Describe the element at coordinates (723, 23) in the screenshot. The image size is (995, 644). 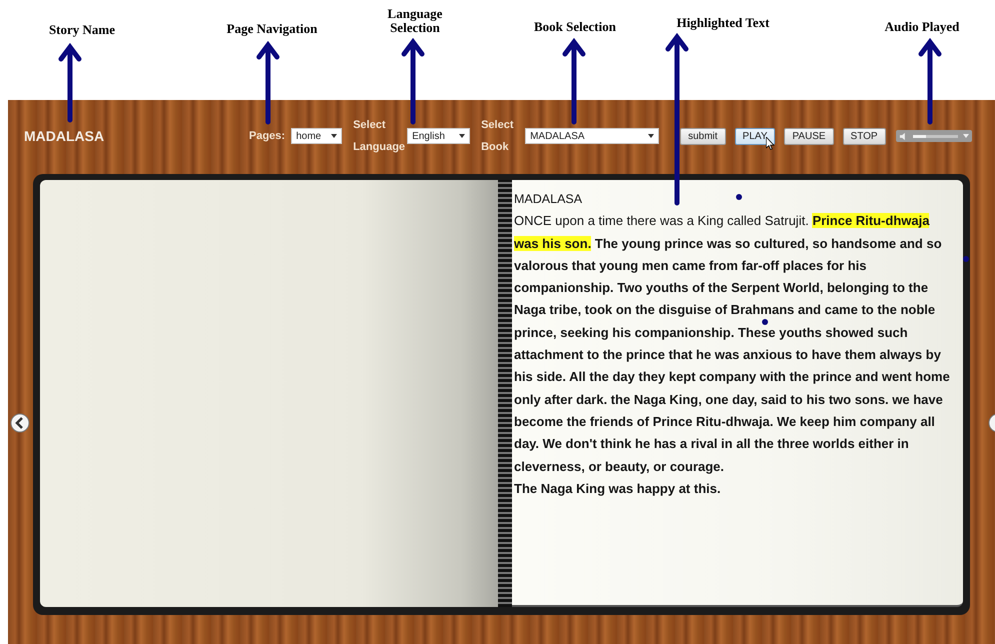
I see `annotation-label: Highlighted Text` at that location.